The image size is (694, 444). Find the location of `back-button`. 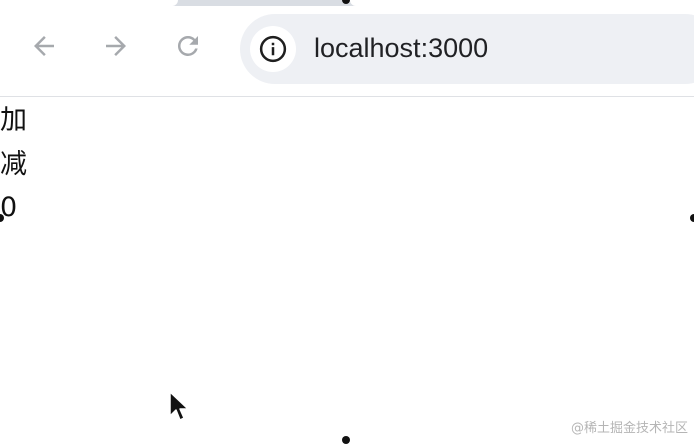

back-button is located at coordinates (44, 46).